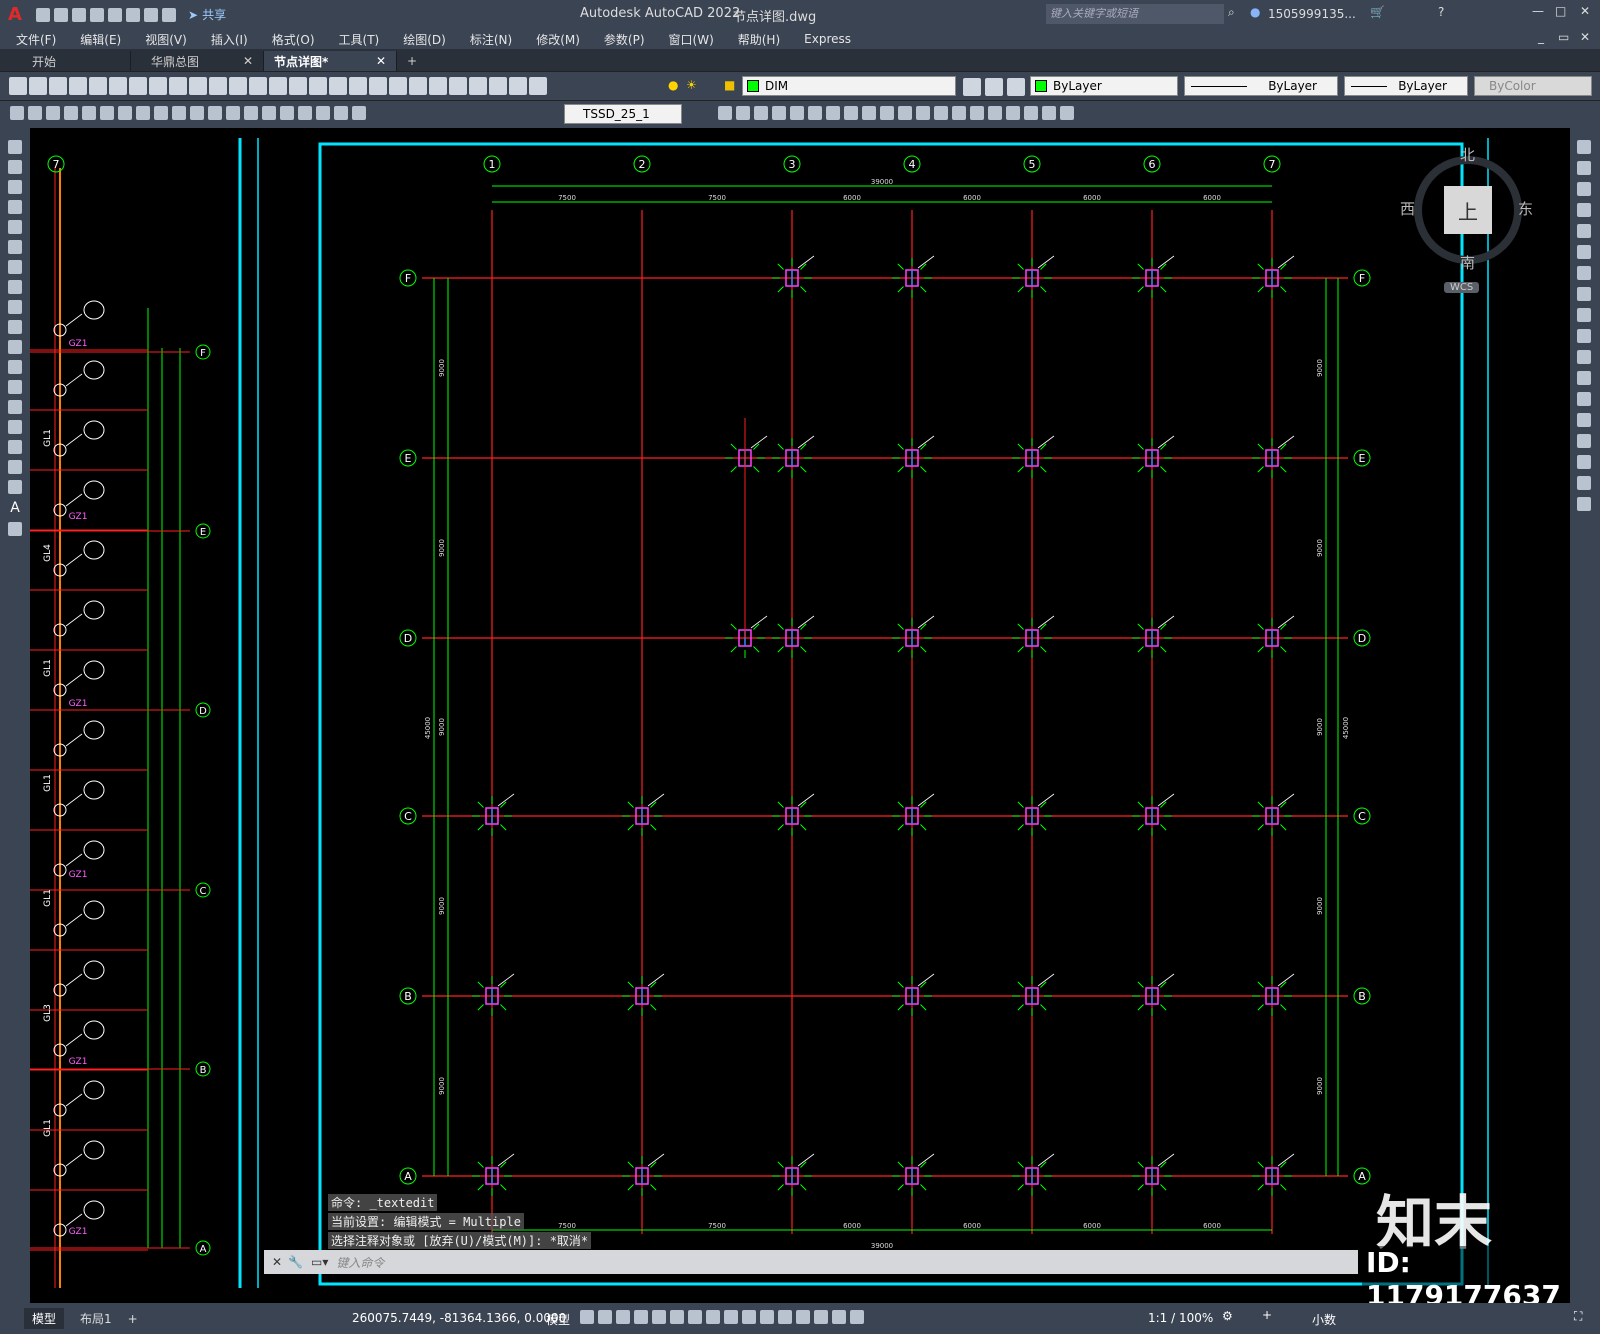  What do you see at coordinates (623, 114) in the screenshot?
I see `dimstyle-dropdown: TSSD_25_1` at bounding box center [623, 114].